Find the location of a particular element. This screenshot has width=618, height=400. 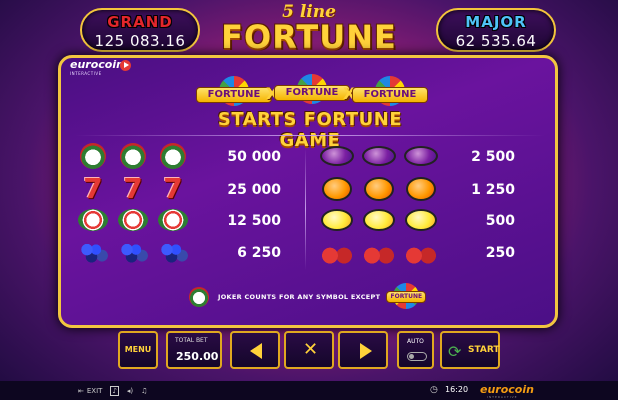

play-icon is located at coordinates (125, 65).